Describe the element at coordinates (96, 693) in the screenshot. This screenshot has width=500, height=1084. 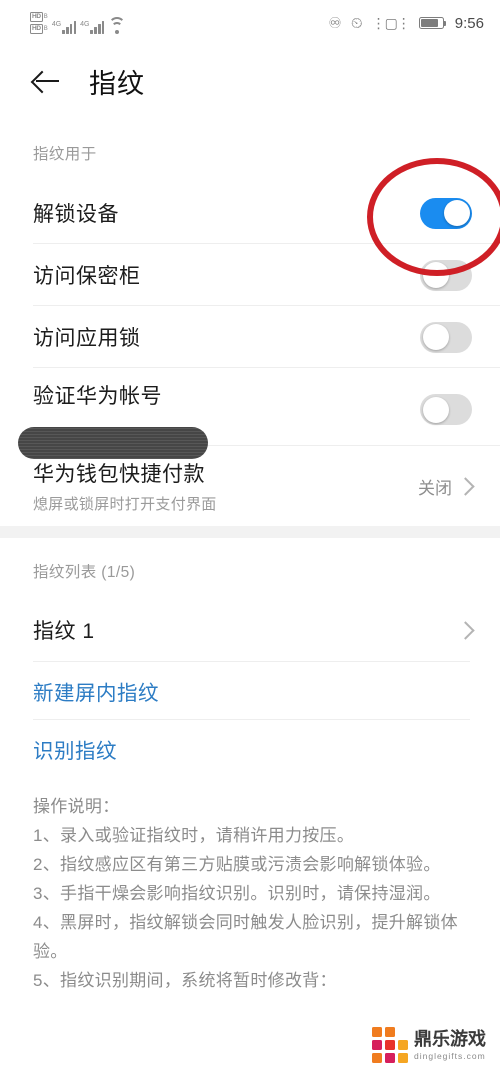
I see `link-label-new-fingerprint: 新建屏内指纹` at that location.